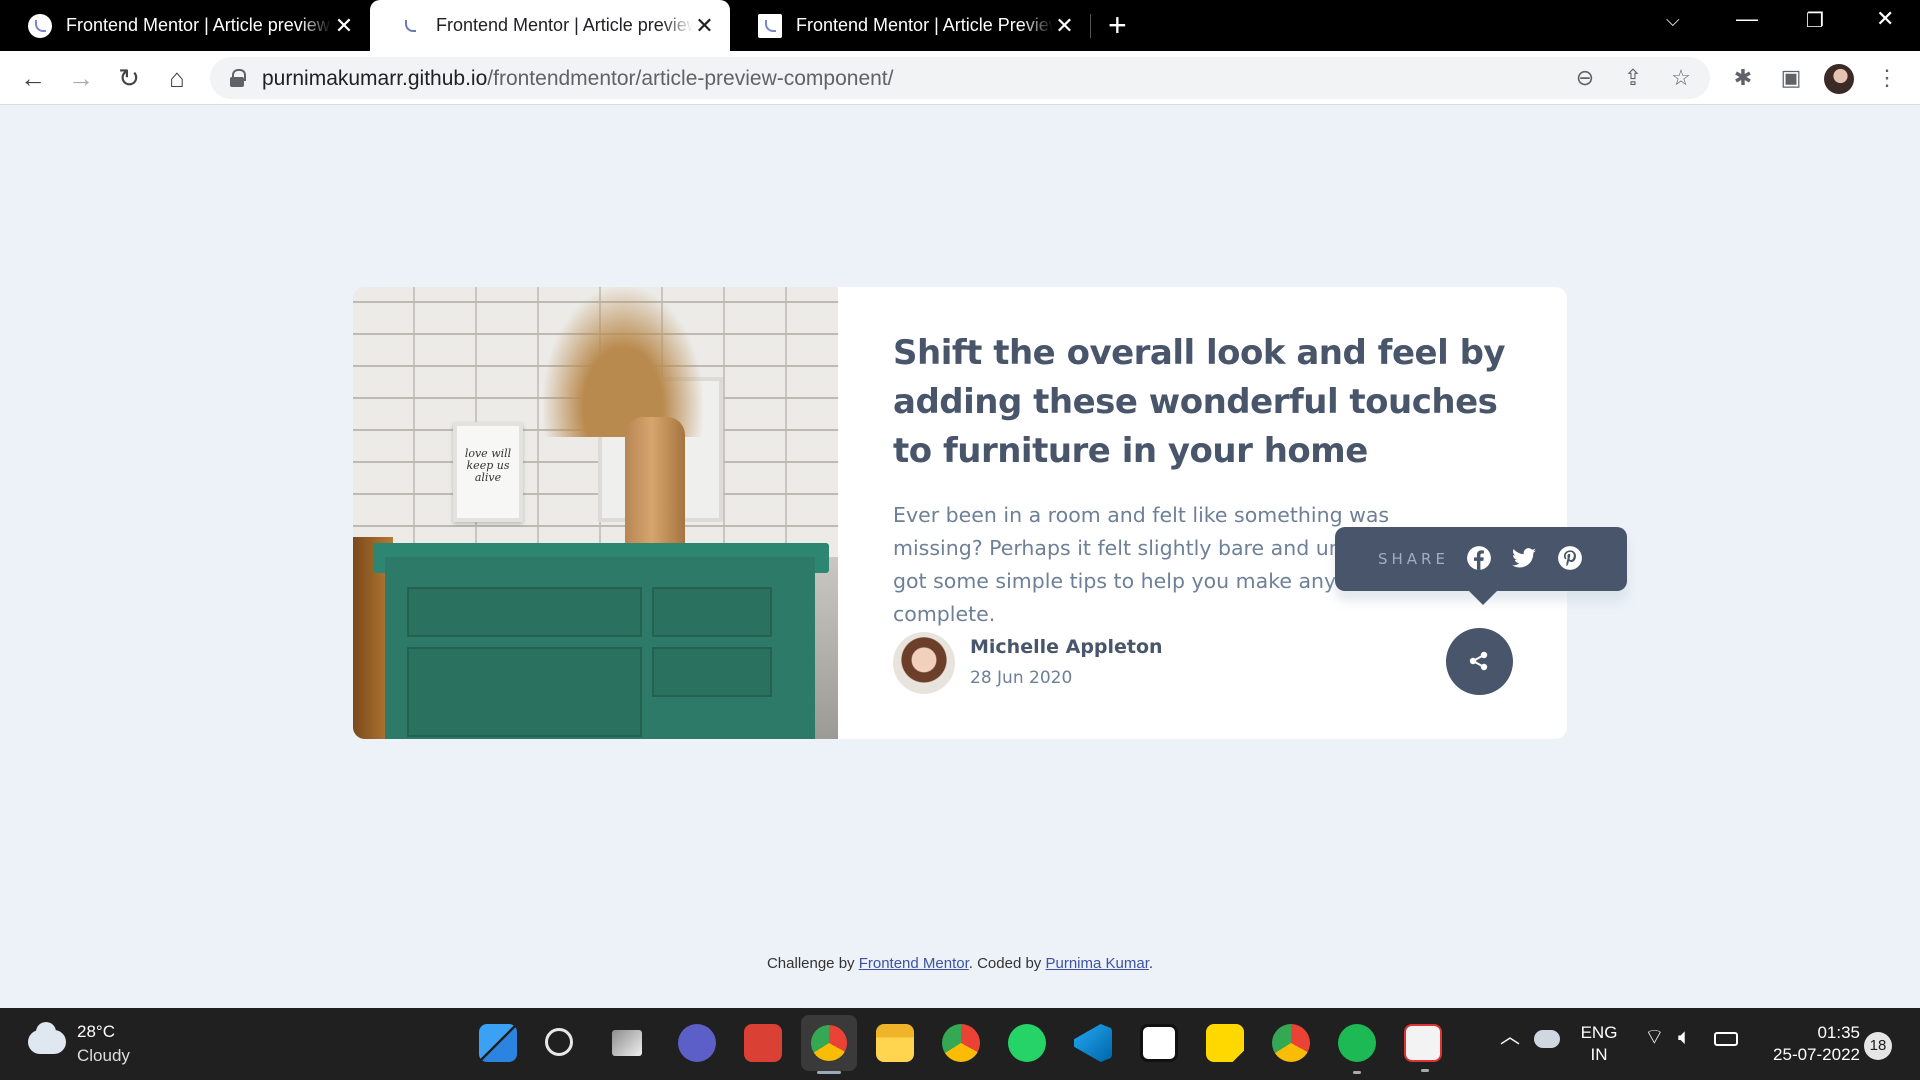 This screenshot has width=1920, height=1080. Describe the element at coordinates (812, 963) in the screenshot. I see `attribution-prefix: Challenge by` at that location.